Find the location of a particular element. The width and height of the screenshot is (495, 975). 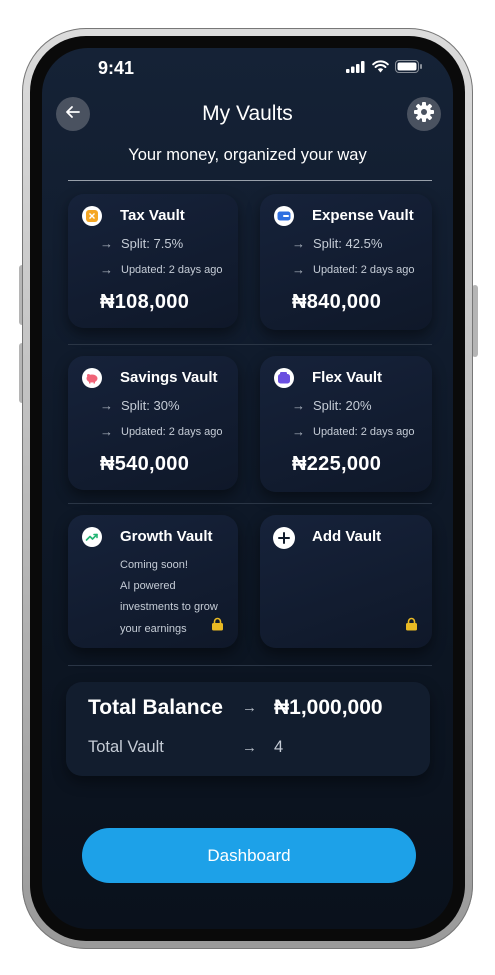

vault-split-row: → Split: 30% is located at coordinates (140, 405).